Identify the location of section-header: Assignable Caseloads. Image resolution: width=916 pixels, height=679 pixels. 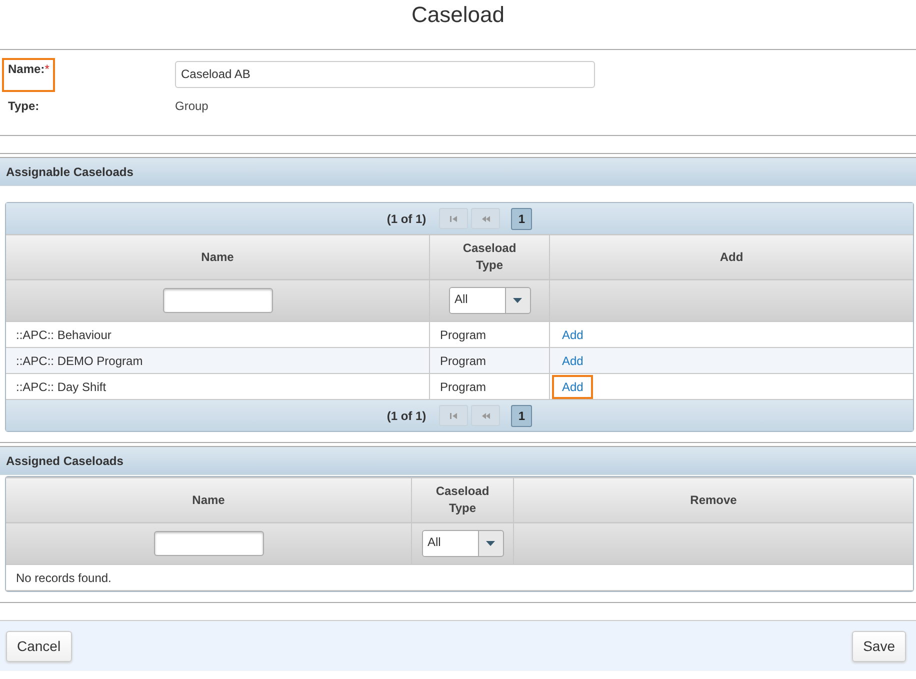
(458, 171).